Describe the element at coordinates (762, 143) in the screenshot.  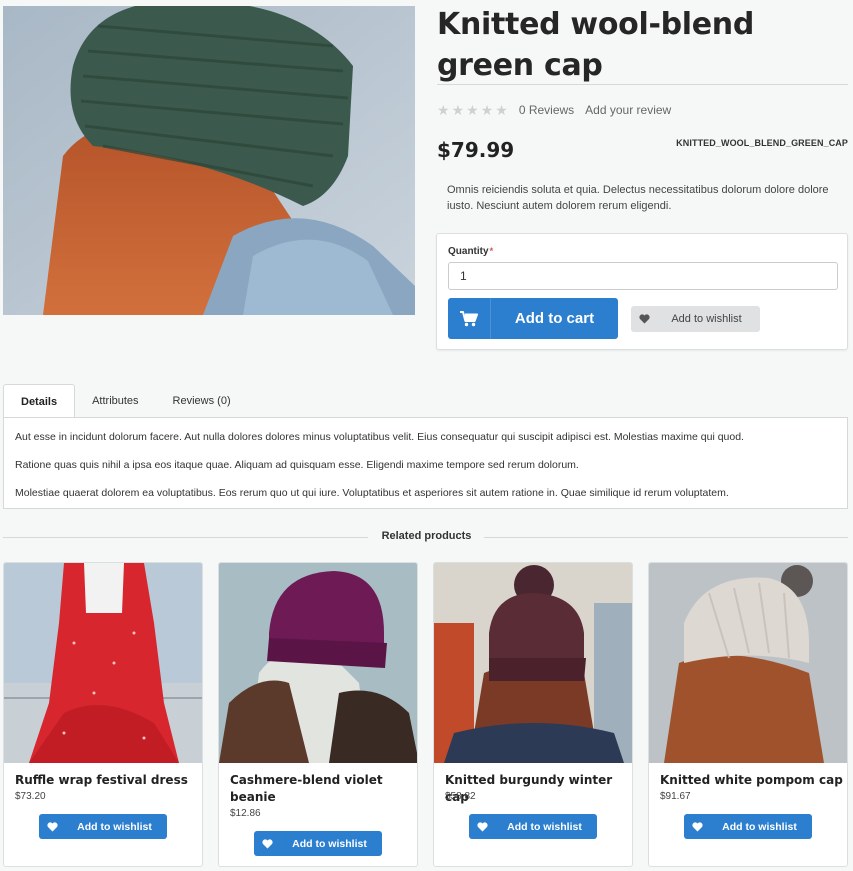
I see `product-sku: KNITTED_WOOL_BLEND_GREEN_CAP` at that location.